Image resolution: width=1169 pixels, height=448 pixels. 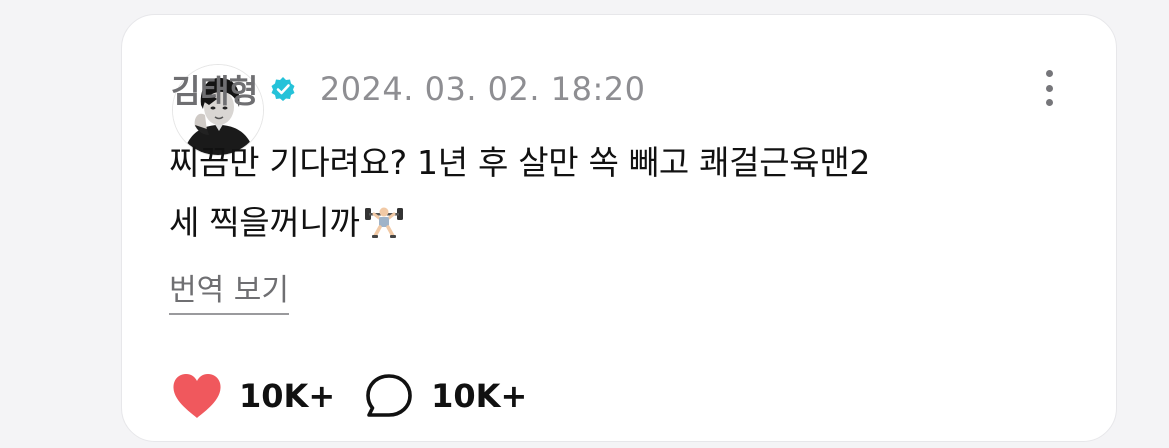 What do you see at coordinates (619, 223) in the screenshot?
I see `post-body-line-2-wrap: 세 찍을꺼니까` at bounding box center [619, 223].